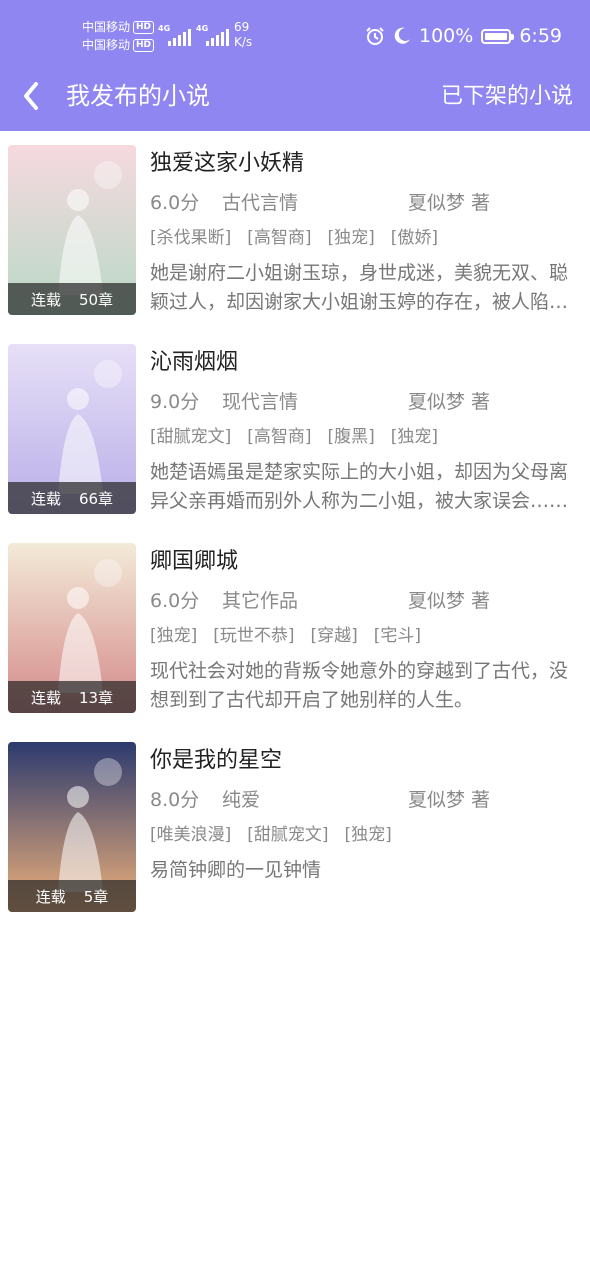 The width and height of the screenshot is (590, 1280). I want to click on tag: [傲娇], so click(414, 238).